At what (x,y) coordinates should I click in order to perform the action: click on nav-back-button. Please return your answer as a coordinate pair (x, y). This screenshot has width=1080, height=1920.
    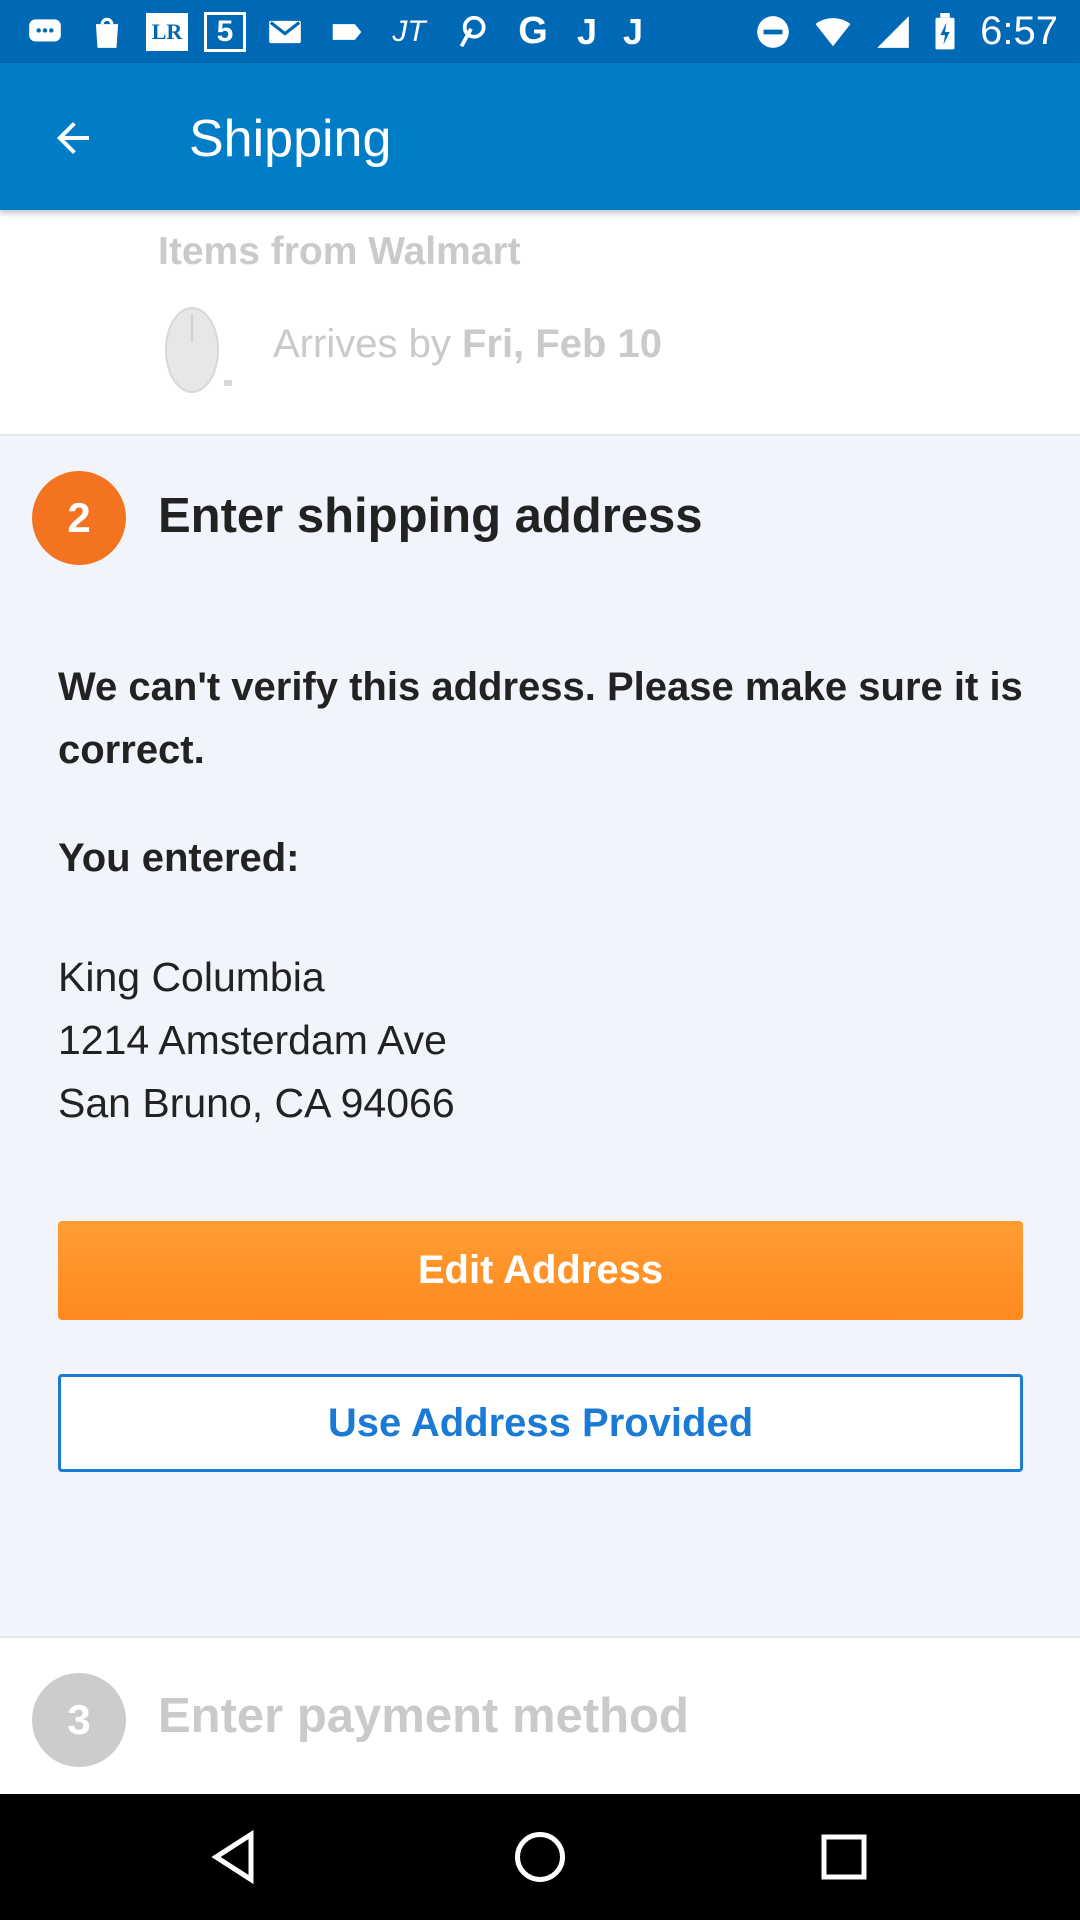
    Looking at the image, I should click on (236, 1857).